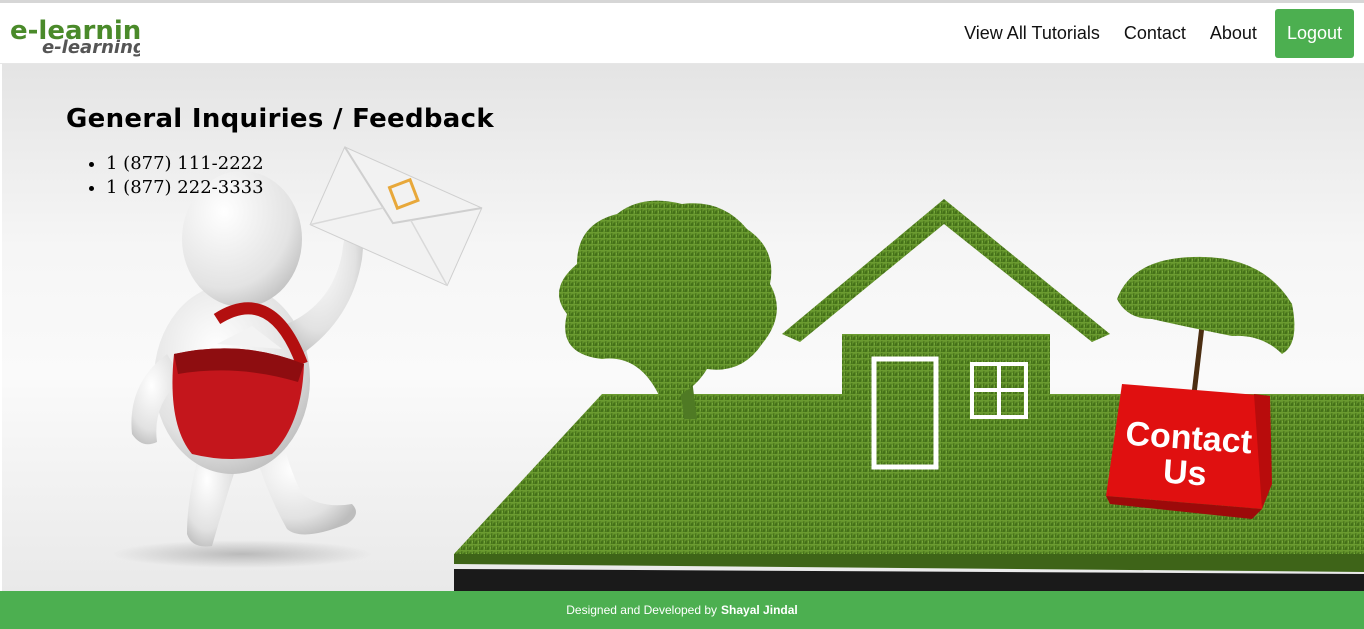 Image resolution: width=1364 pixels, height=629 pixels. What do you see at coordinates (1185, 473) in the screenshot?
I see `sign-label-us: Us` at bounding box center [1185, 473].